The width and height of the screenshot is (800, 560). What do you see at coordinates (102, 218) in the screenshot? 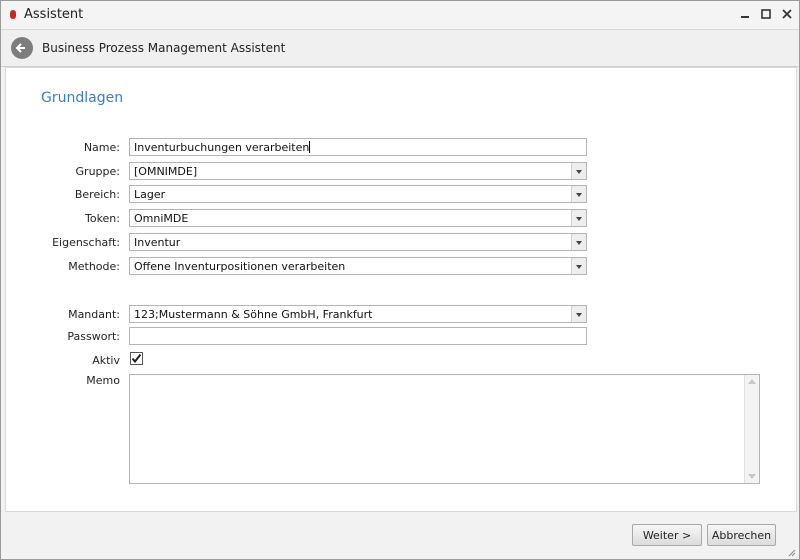
I see `token-label: Token:` at bounding box center [102, 218].